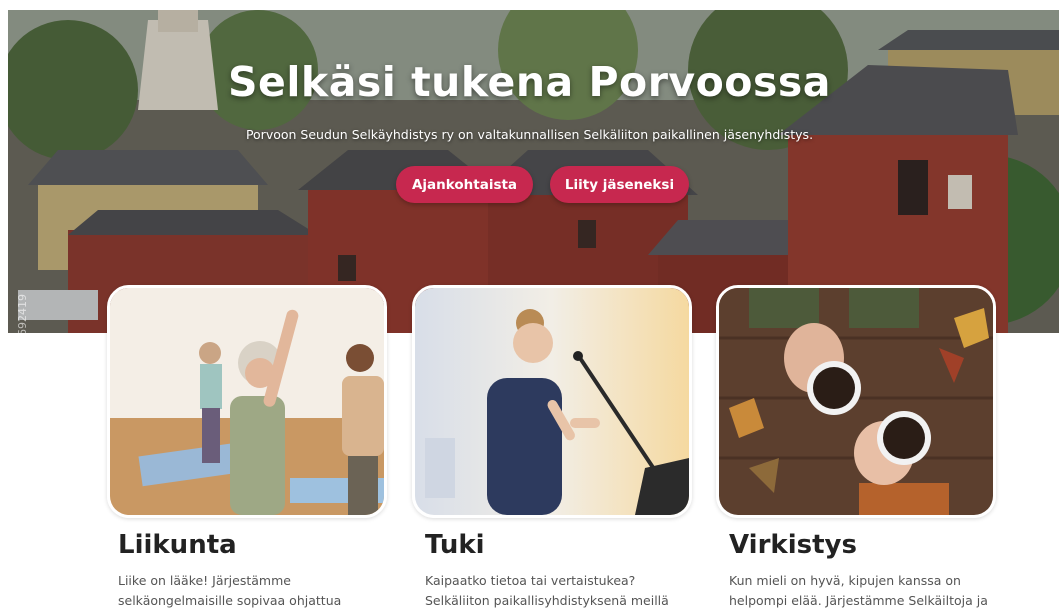  What do you see at coordinates (530, 580) in the screenshot?
I see `card-text-line: Kaipaatko tietoa tai vertaistukea?` at bounding box center [530, 580].